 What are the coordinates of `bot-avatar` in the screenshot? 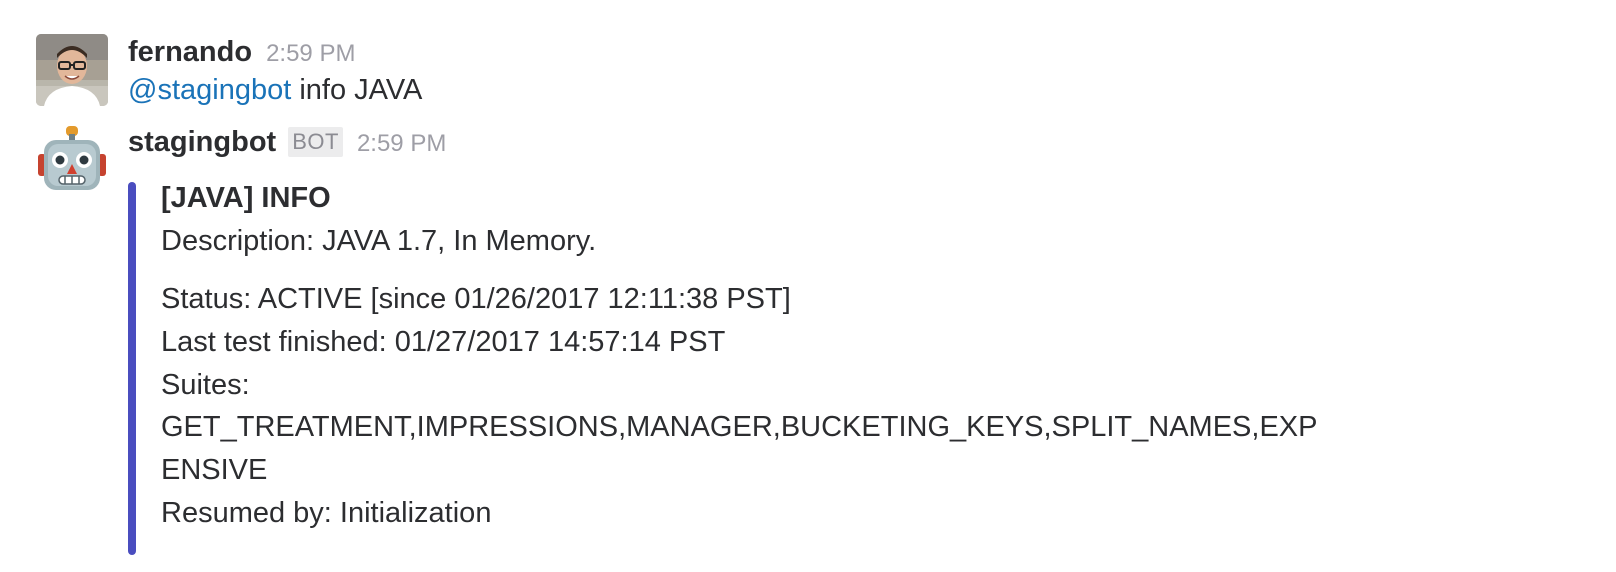 It's located at (72, 160).